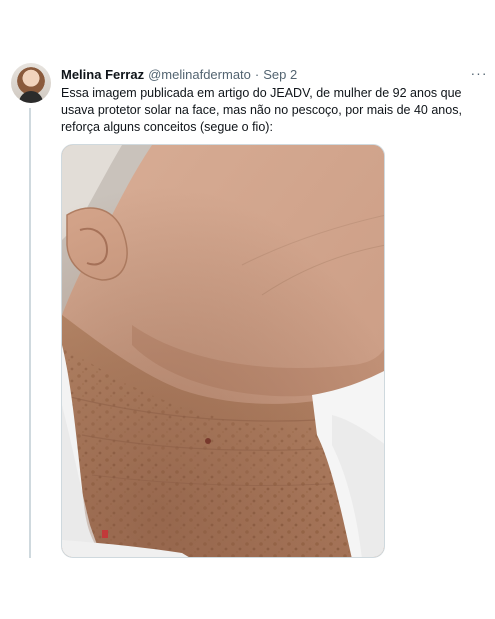 The image size is (495, 619). Describe the element at coordinates (261, 75) in the screenshot. I see `tweet-header: Melina Ferraz @melinafdermato · Sep 2` at that location.